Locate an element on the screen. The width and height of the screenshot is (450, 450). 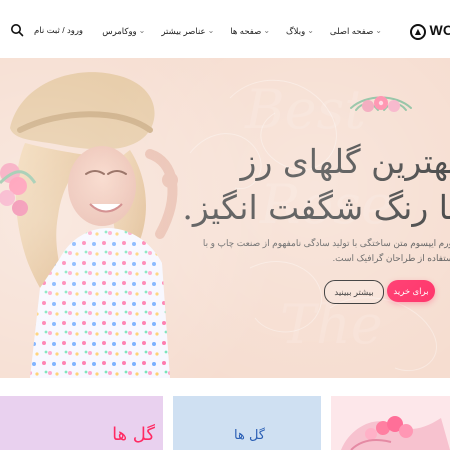
category-cards: گل ها گل ها is located at coordinates (225, 423).